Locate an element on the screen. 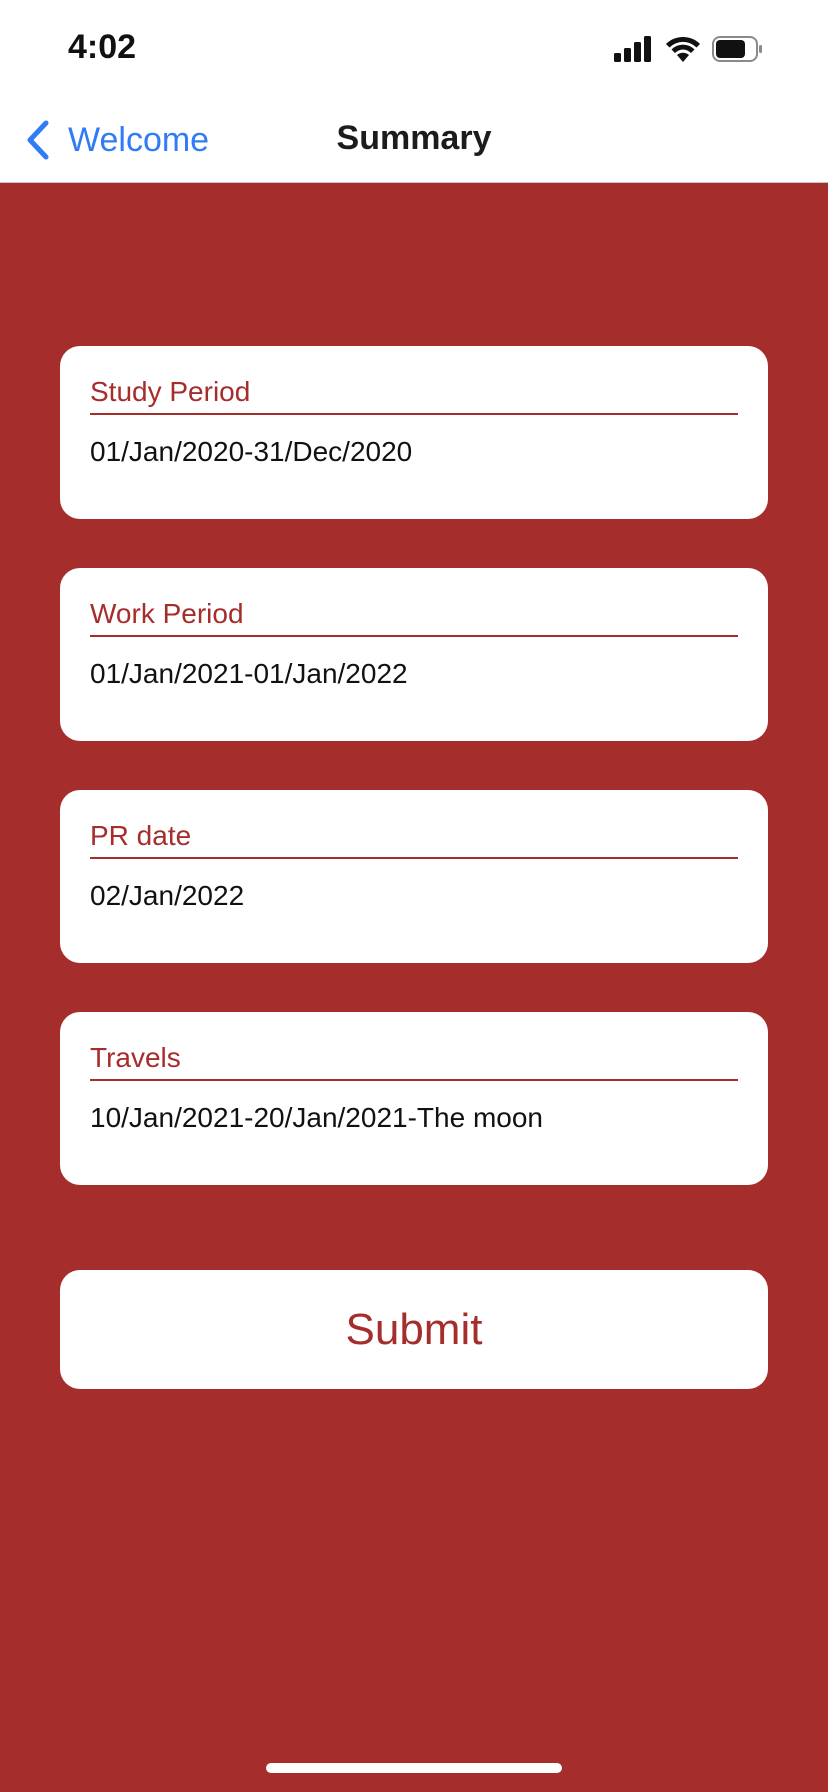 The image size is (828, 1792). status-icons is located at coordinates (704, 51).